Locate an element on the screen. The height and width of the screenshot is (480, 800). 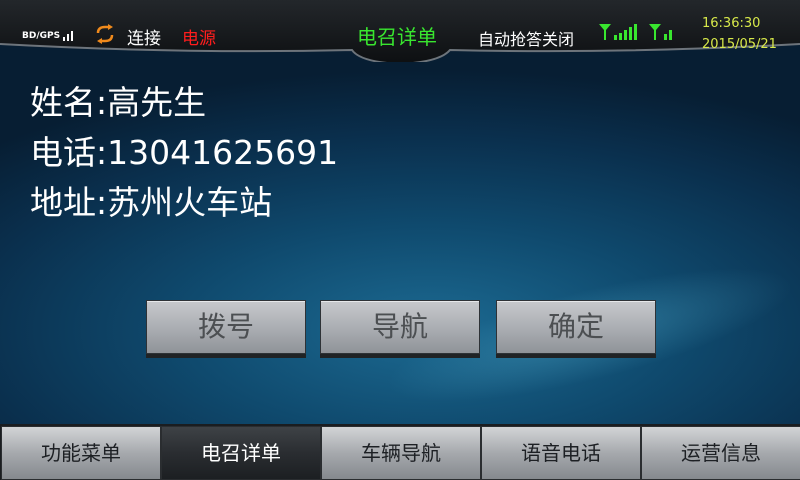
customer-name: 姓名:高先生 is located at coordinates (118, 102).